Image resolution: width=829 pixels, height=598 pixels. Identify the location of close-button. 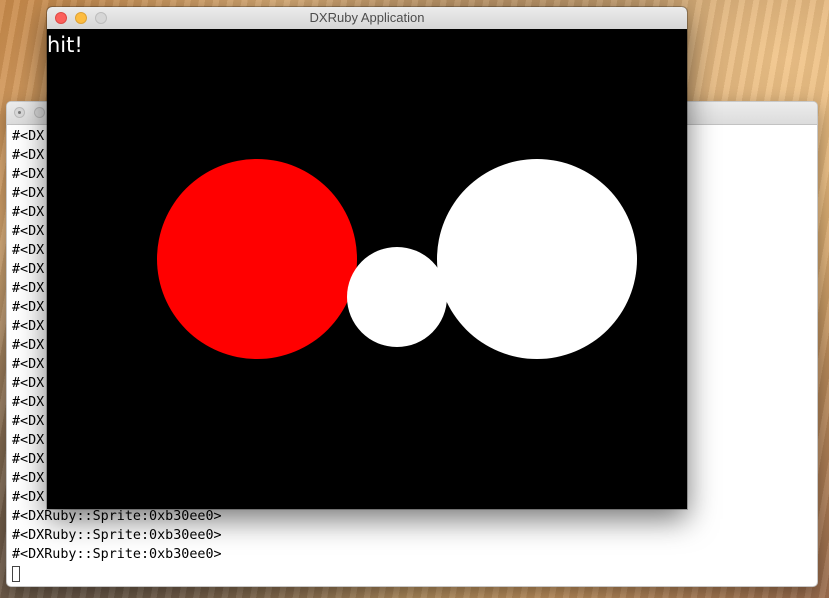
(61, 18).